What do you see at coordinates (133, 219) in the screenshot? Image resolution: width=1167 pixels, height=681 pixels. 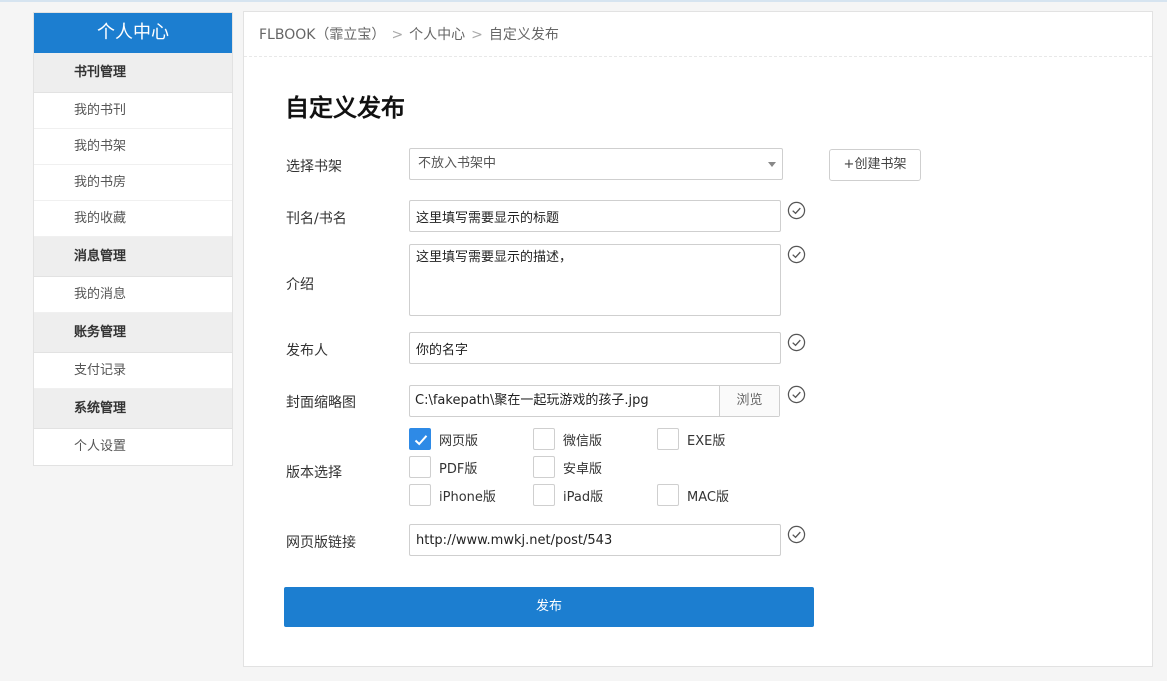 I see `sidebar-item-my-favorites: 我的收藏` at bounding box center [133, 219].